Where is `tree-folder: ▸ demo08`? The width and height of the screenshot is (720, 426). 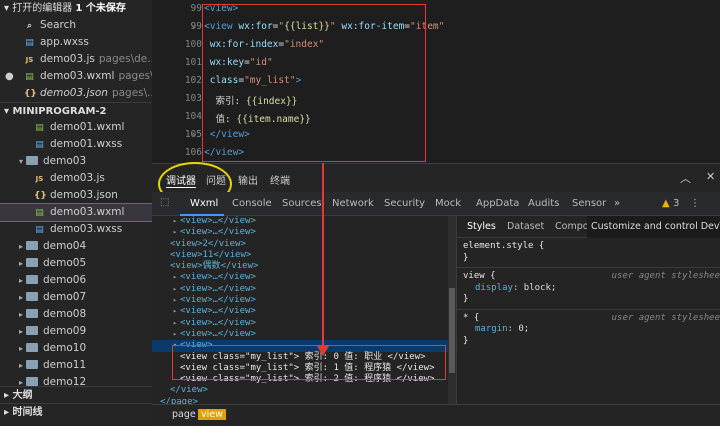
tree-folder: ▸ demo08 is located at coordinates (76, 314).